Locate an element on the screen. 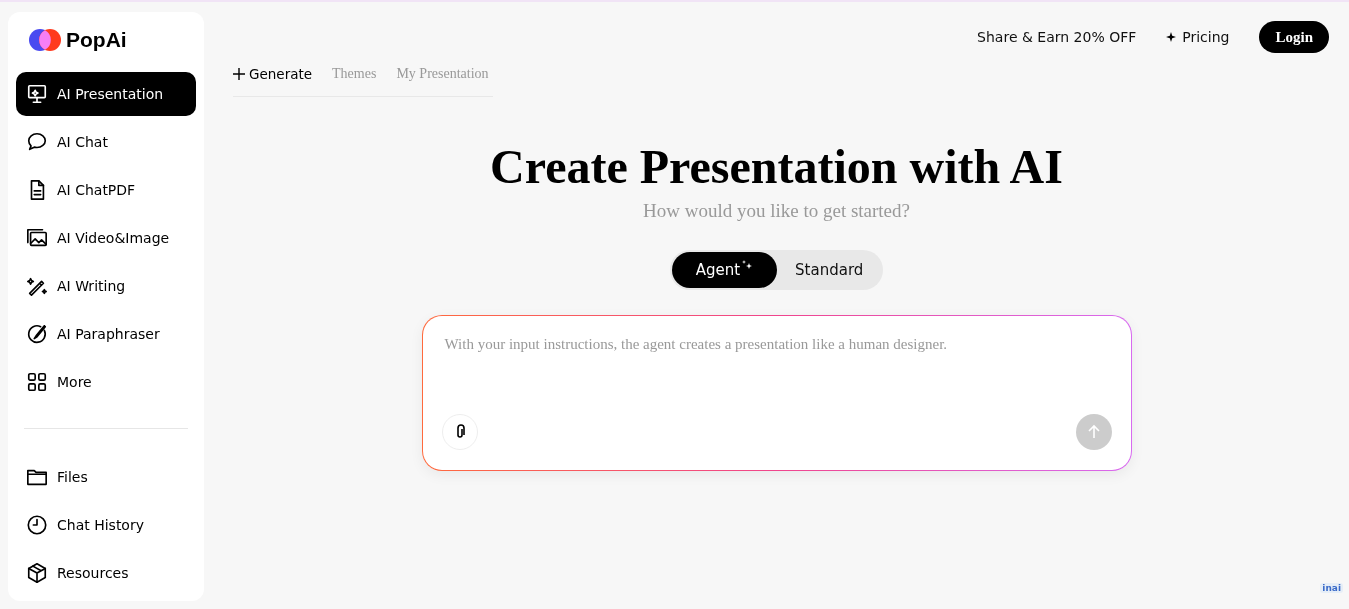 The height and width of the screenshot is (609, 1349). prompt-field: With your input instructions, the agent creates a presentation like a human designer. is located at coordinates (776, 374).